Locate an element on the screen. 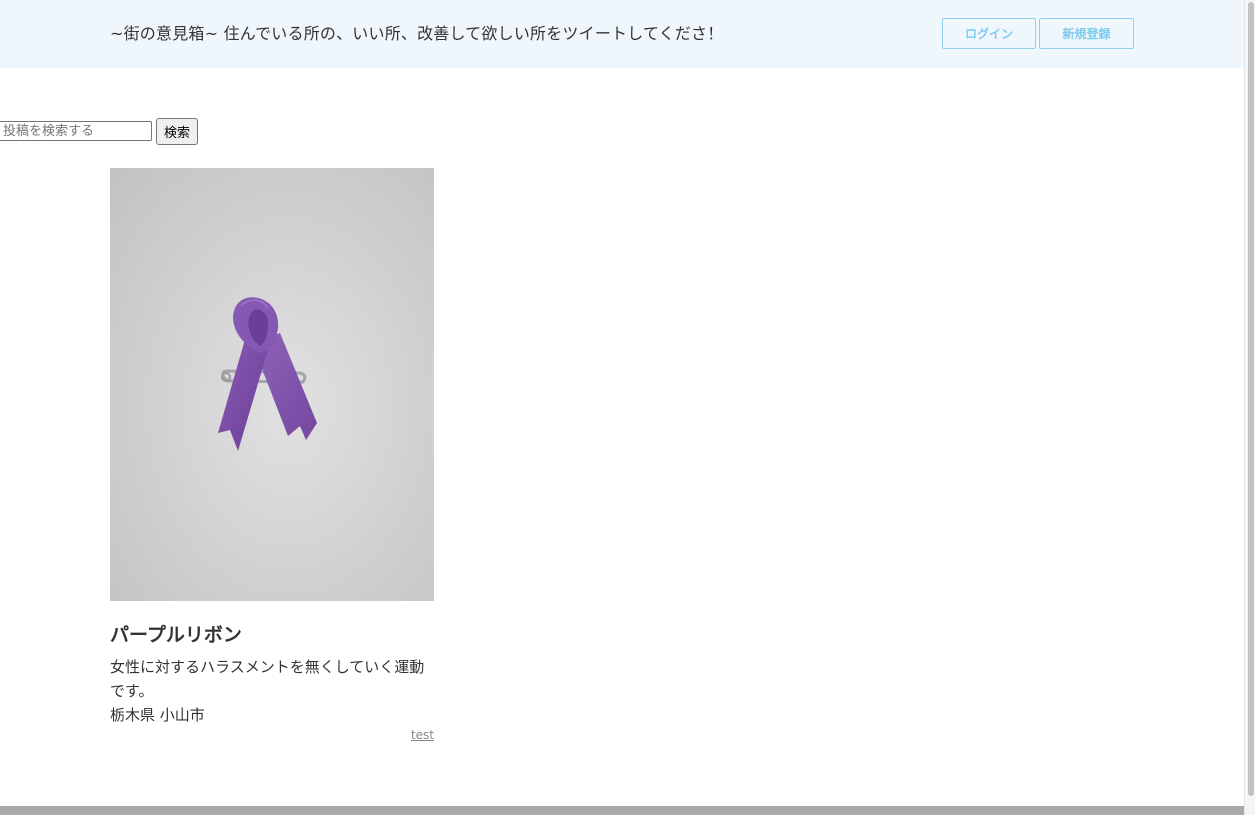  search-input is located at coordinates (76, 131).